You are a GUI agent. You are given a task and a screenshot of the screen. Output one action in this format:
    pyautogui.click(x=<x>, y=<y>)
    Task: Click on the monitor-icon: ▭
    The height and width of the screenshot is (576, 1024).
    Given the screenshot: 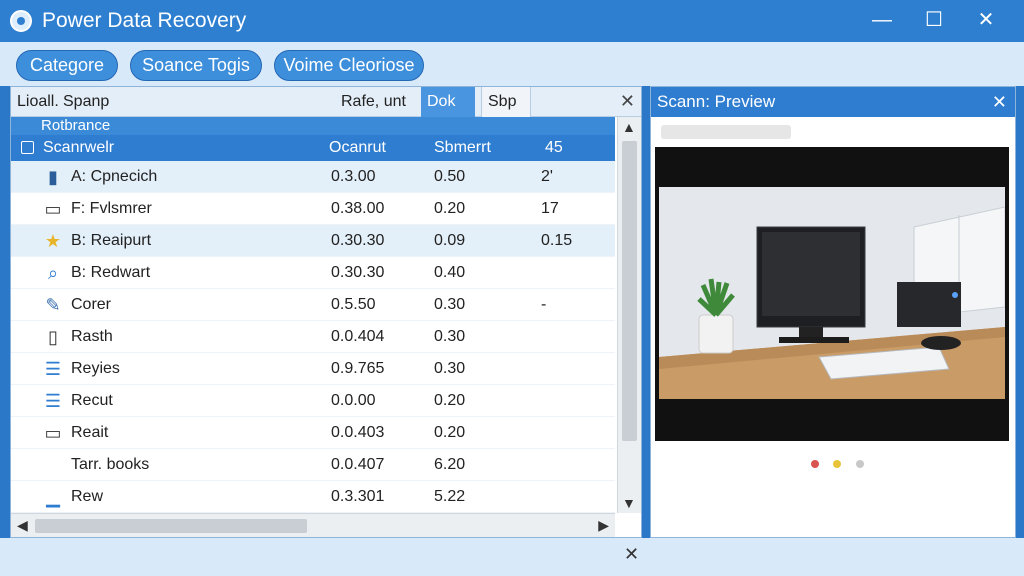 What is the action you would take?
    pyautogui.click(x=53, y=209)
    